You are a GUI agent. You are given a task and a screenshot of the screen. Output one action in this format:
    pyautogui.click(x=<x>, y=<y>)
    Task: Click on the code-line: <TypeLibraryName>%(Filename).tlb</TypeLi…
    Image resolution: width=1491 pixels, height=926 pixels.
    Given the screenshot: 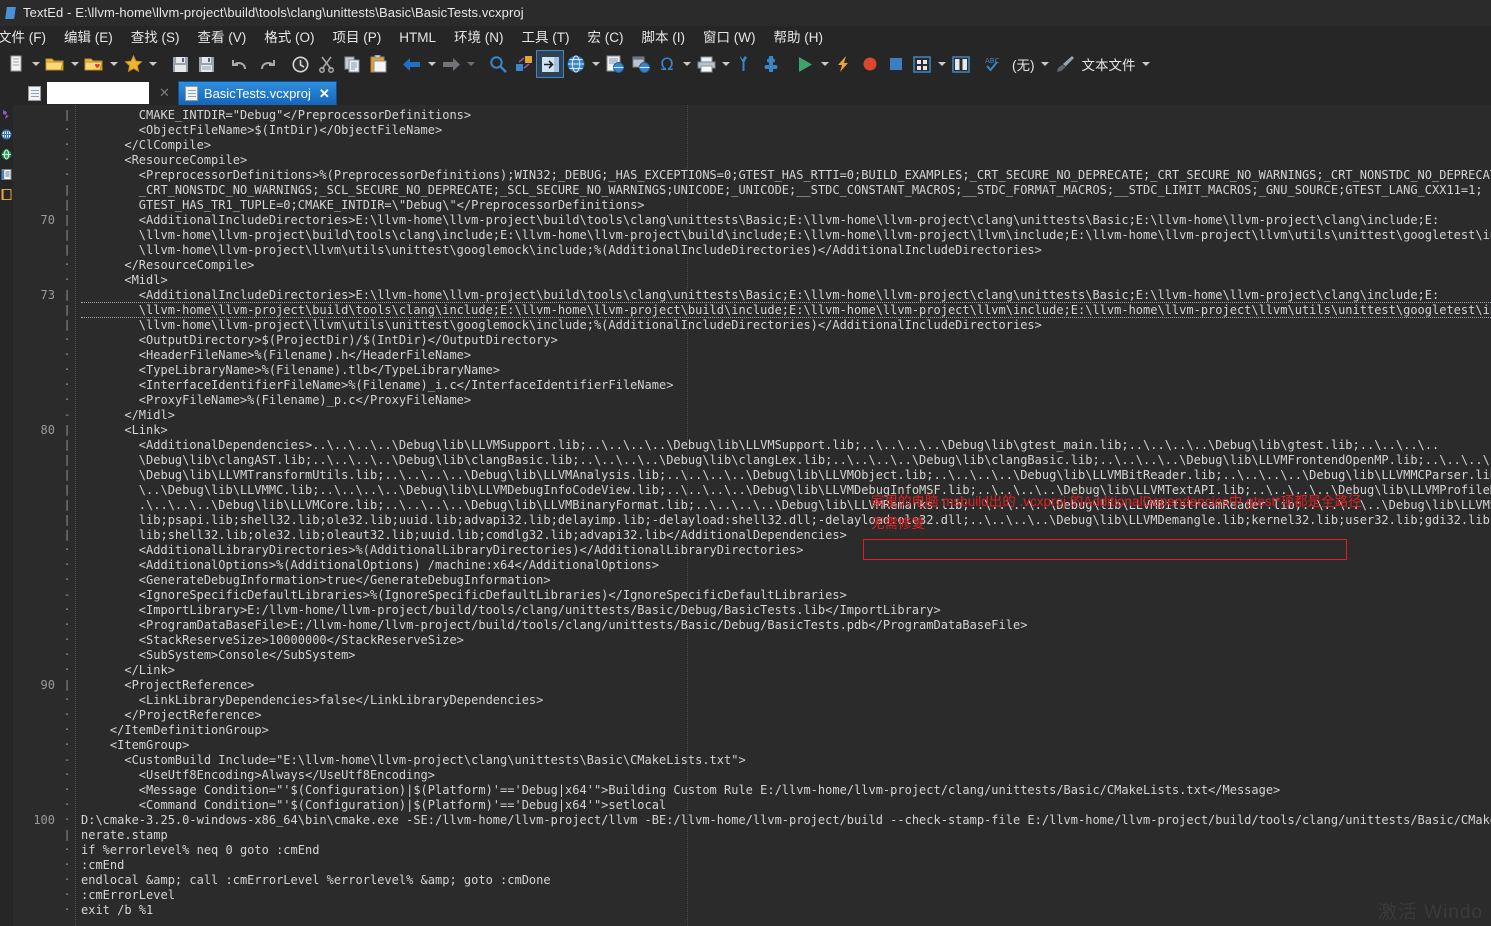 What is the action you would take?
    pyautogui.click(x=786, y=370)
    